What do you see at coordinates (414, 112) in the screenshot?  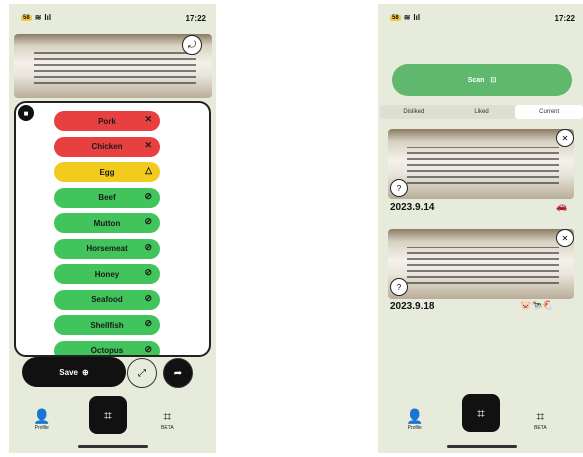 I see `tab-disliked: Disliked` at bounding box center [414, 112].